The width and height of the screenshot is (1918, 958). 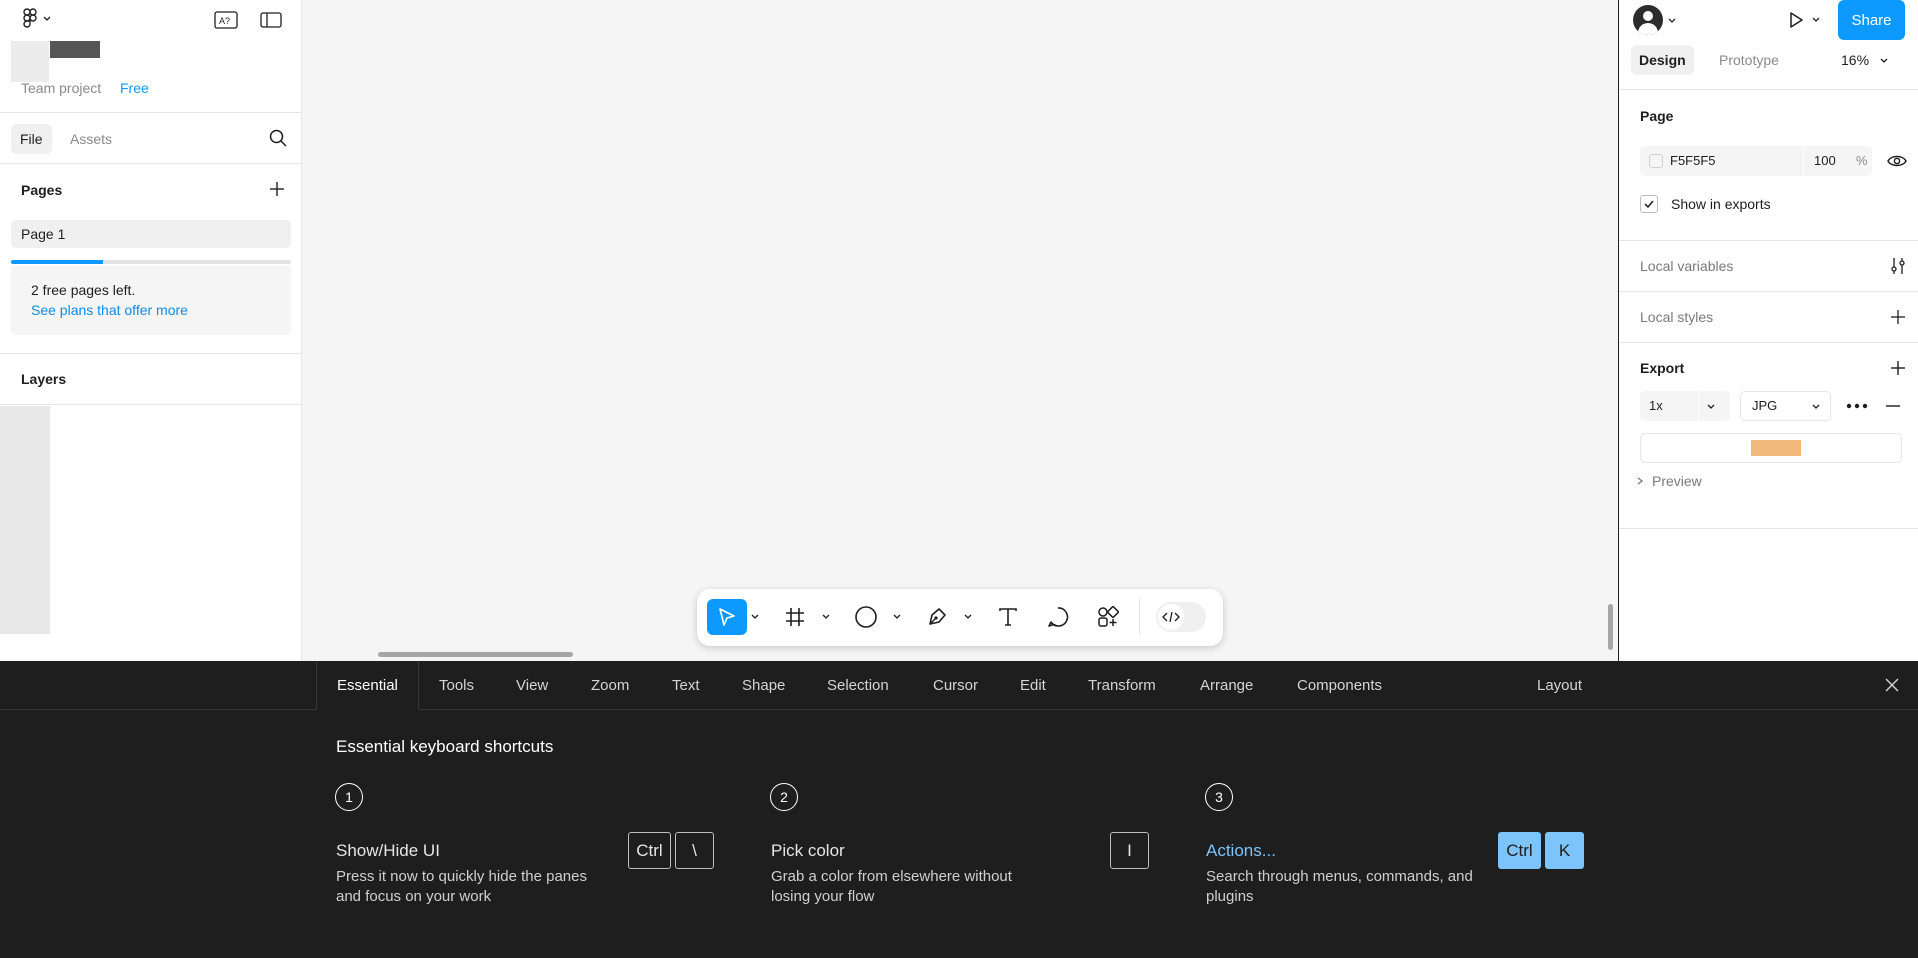 What do you see at coordinates (1559, 685) in the screenshot?
I see `tab-layout: Layout` at bounding box center [1559, 685].